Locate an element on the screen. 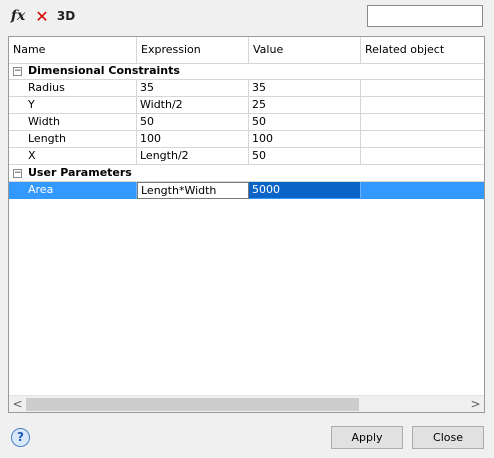  table-row: Width 50 50 is located at coordinates (246, 122).